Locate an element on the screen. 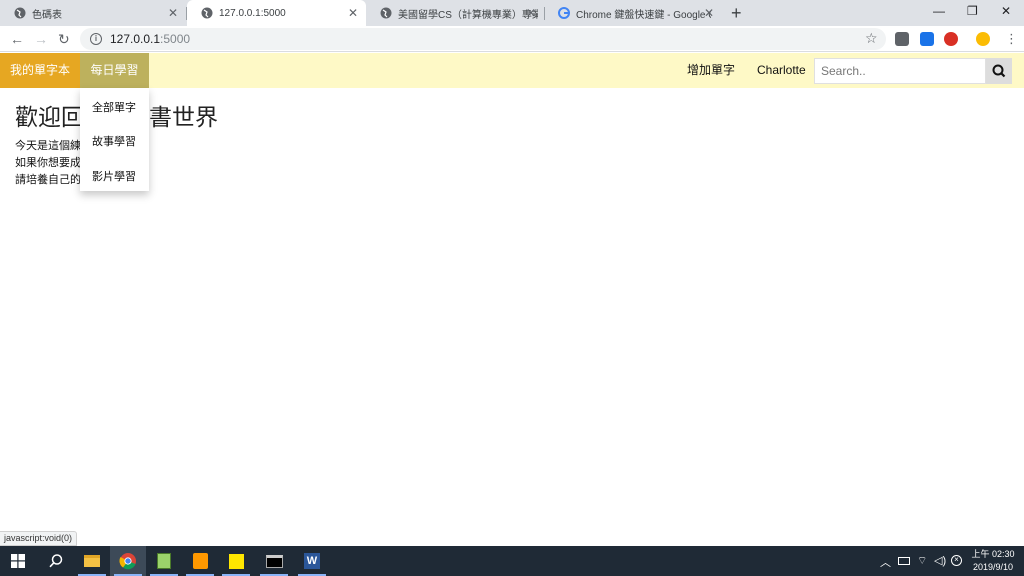 The height and width of the screenshot is (576, 1024). sublime-icon is located at coordinates (200, 561).